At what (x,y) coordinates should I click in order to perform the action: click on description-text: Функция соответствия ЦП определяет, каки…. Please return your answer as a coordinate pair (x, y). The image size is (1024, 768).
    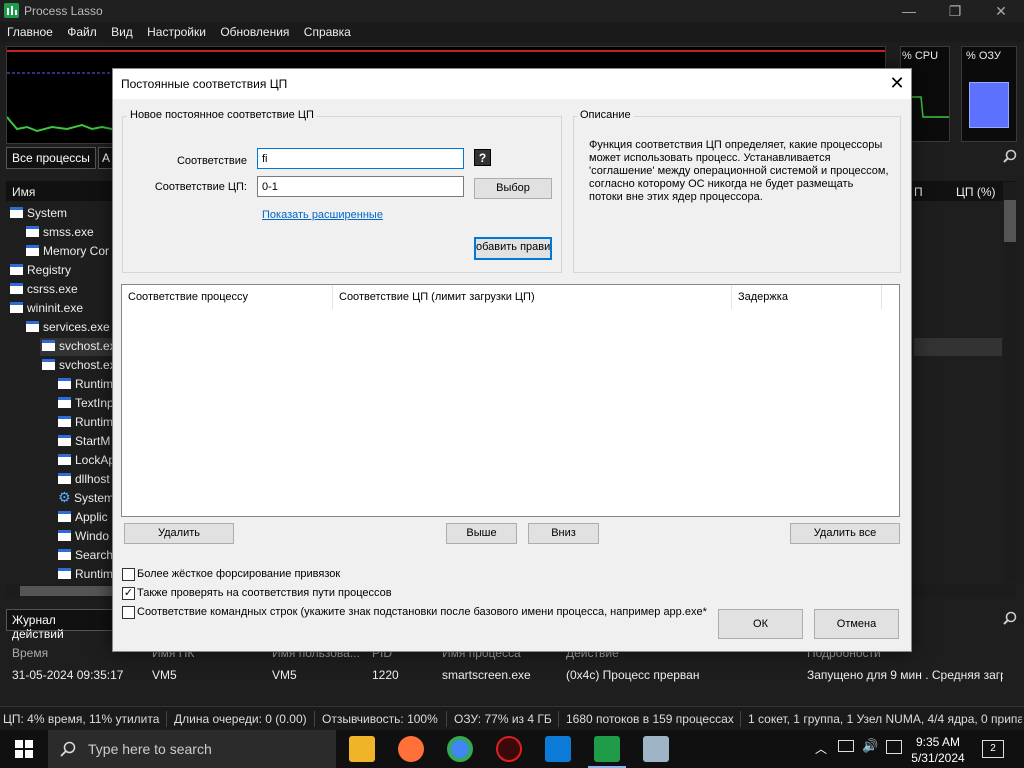
    Looking at the image, I should click on (739, 171).